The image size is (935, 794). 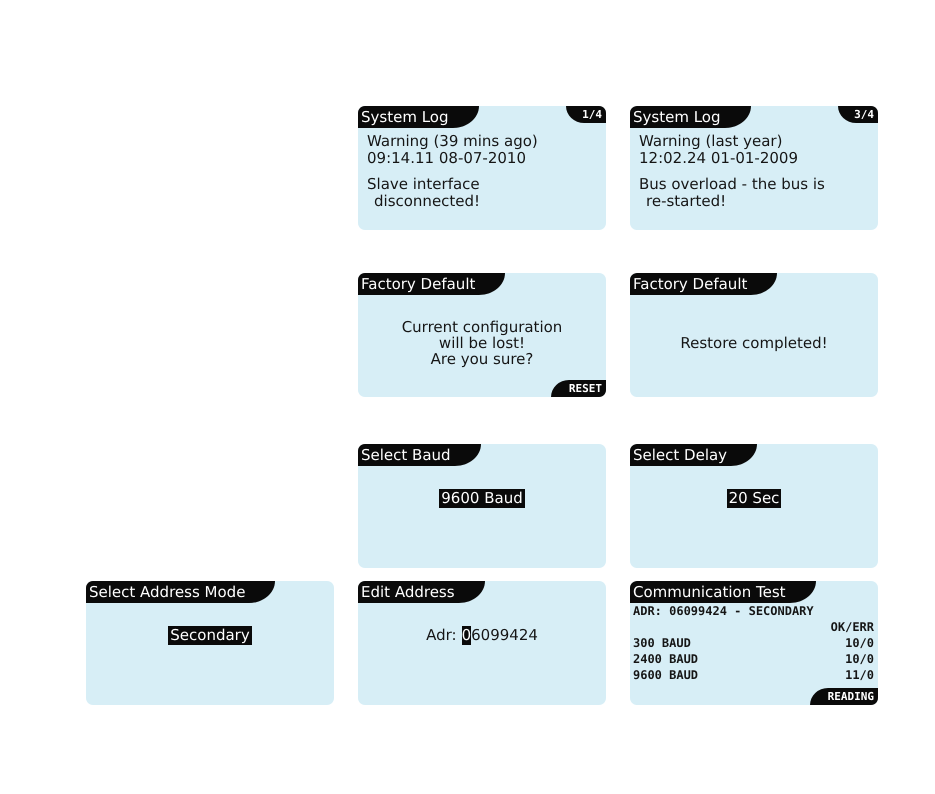 I want to click on baud-rate: 9600 BAUD, so click(x=665, y=675).